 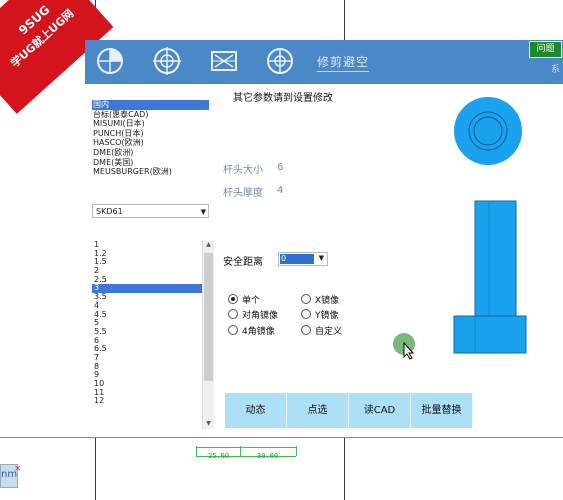 What do you see at coordinates (318, 410) in the screenshot?
I see `point-select-button: 点选` at bounding box center [318, 410].